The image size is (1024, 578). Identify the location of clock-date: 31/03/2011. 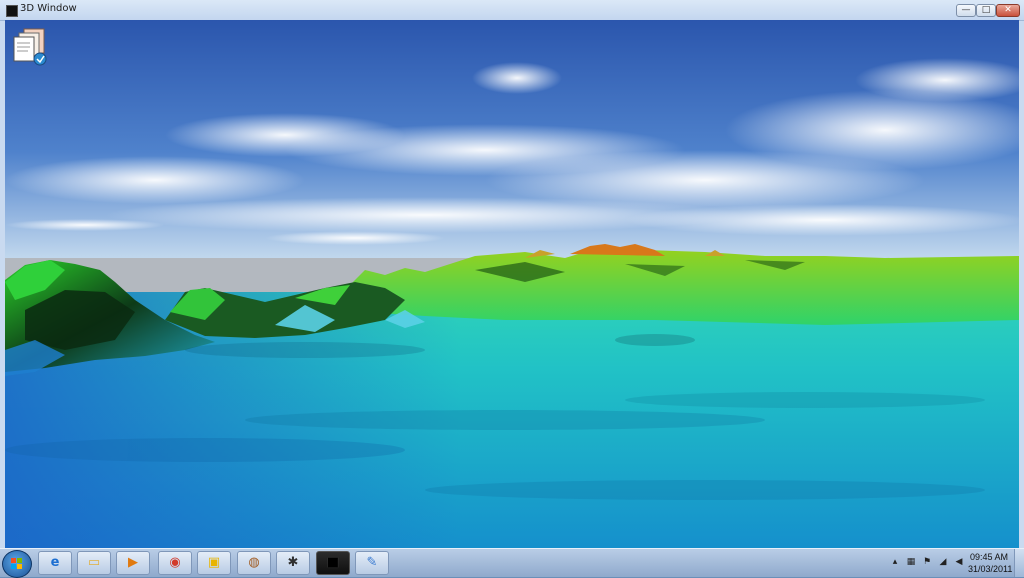
(990, 569).